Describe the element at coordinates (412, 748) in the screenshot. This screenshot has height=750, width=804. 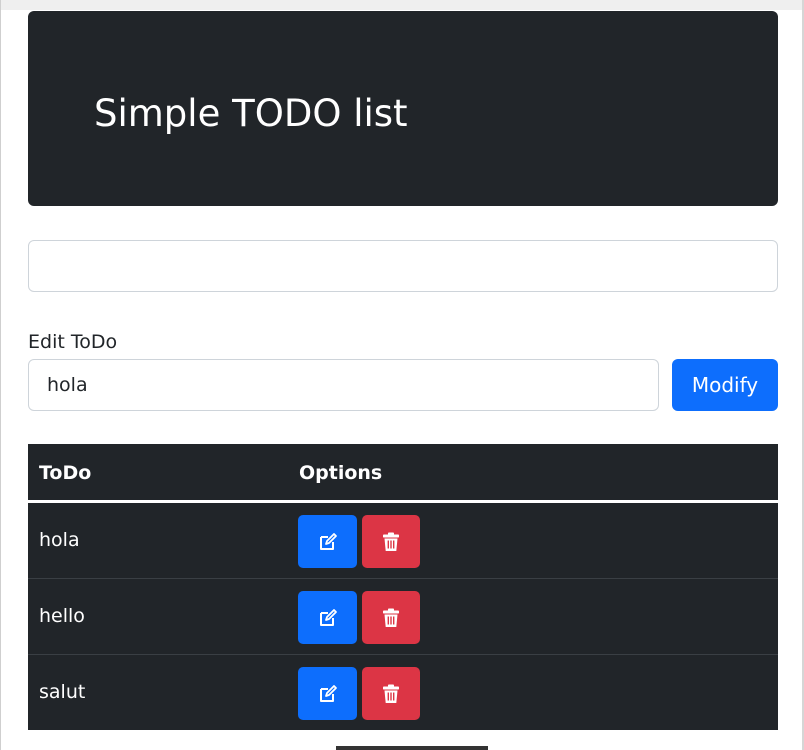
I see `scroll-indicator` at that location.